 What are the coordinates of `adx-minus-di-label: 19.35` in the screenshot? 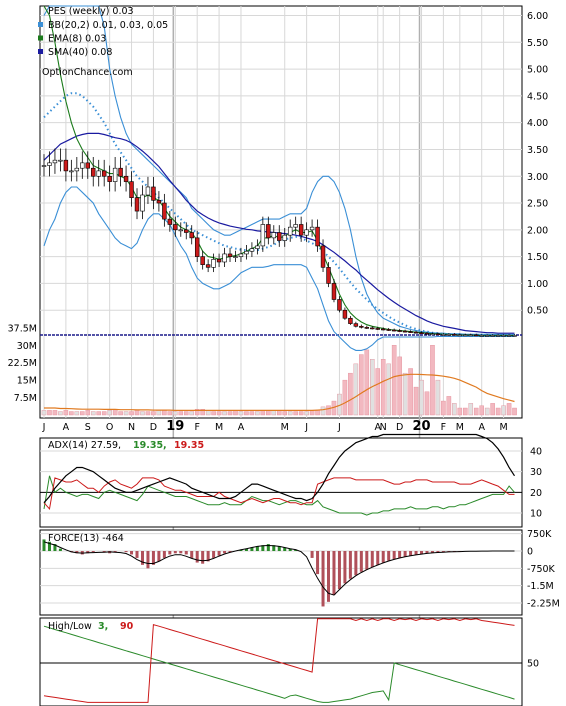 It's located at (189, 445).